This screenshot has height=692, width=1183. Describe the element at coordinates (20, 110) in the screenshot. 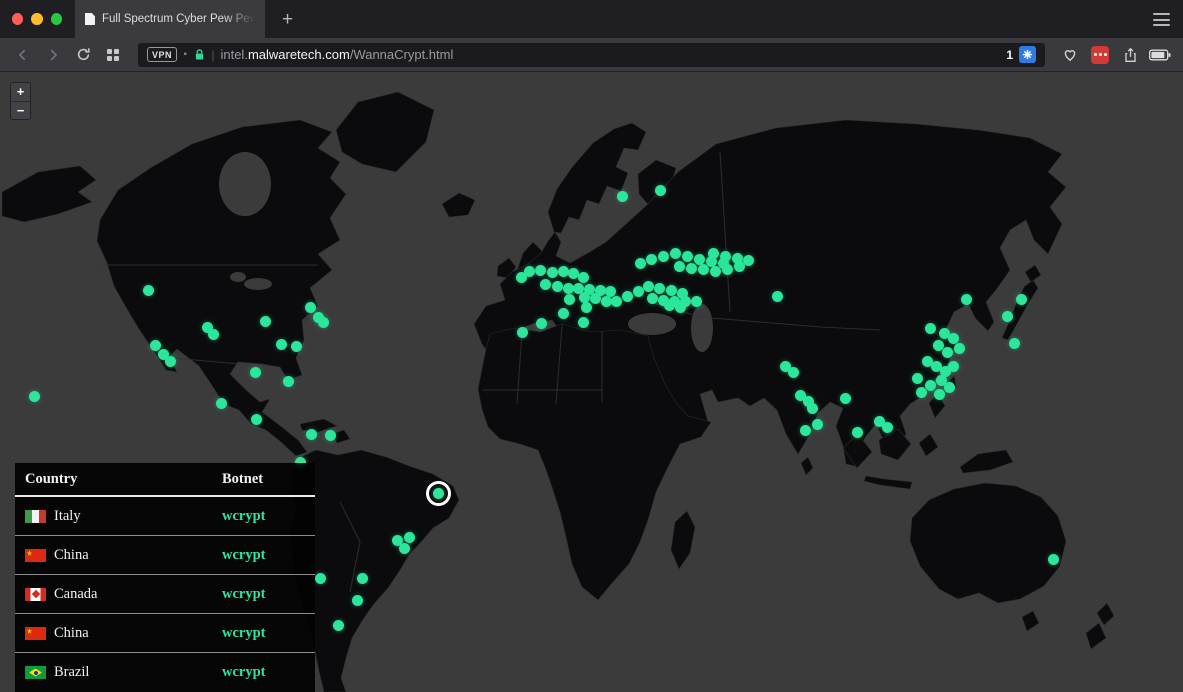

I see `zoom-out-button: −` at that location.